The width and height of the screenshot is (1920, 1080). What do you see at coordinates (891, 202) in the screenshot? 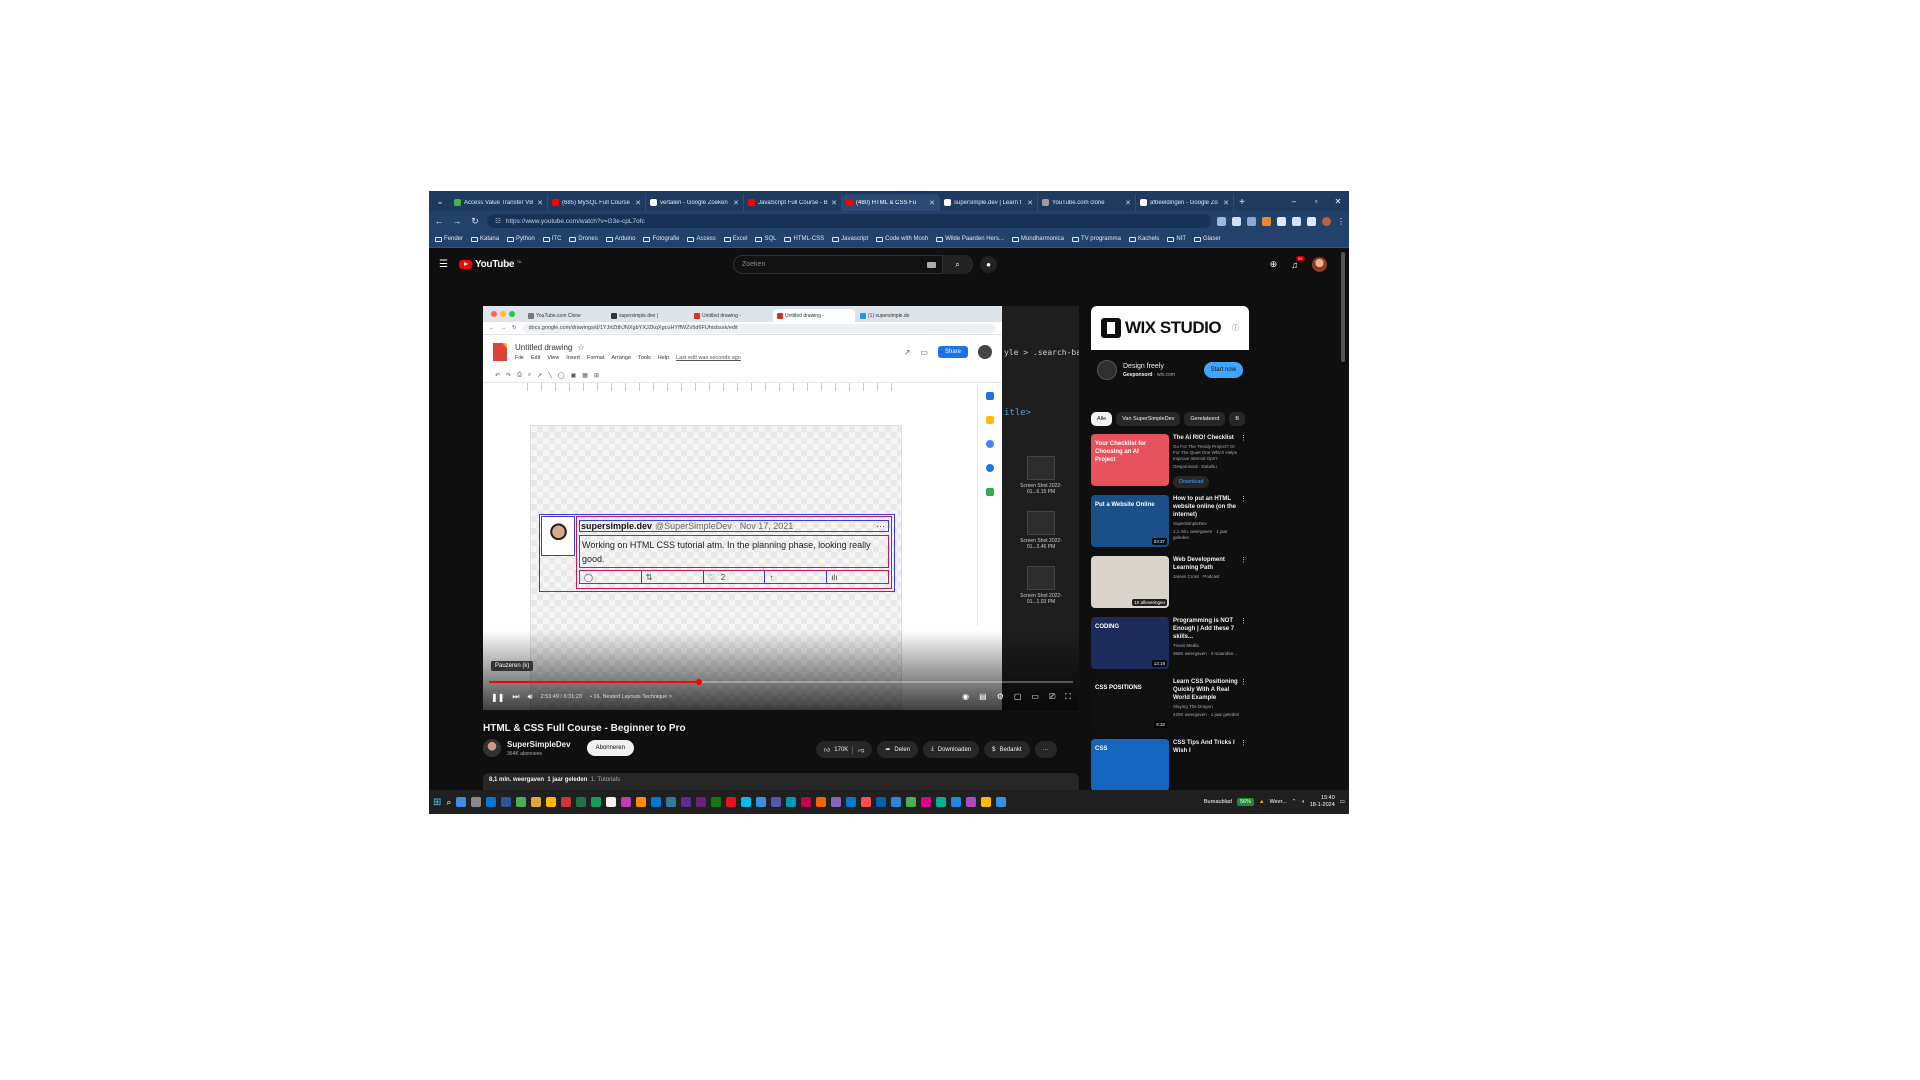
I see `browser-tab: (480) HTML & CSS Fu ✕` at bounding box center [891, 202].